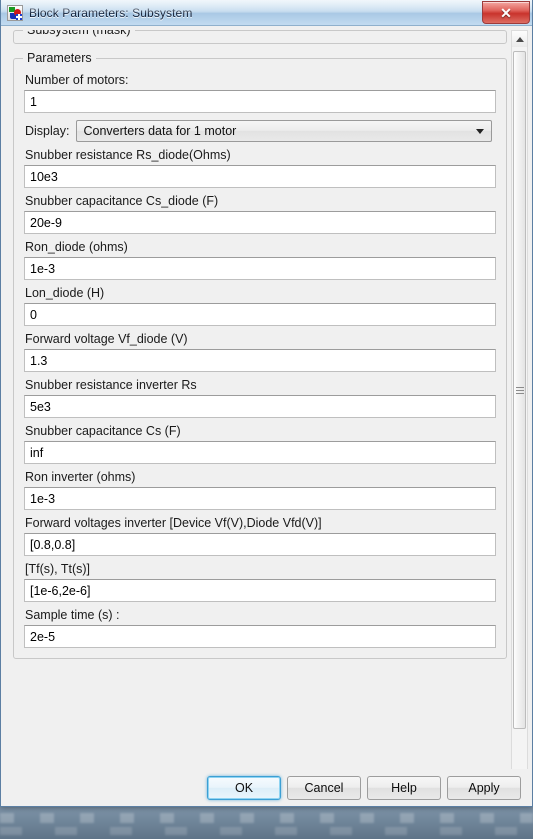 The width and height of the screenshot is (533, 839). I want to click on label-ron-diode: Ron_diode (ohms), so click(76, 247).